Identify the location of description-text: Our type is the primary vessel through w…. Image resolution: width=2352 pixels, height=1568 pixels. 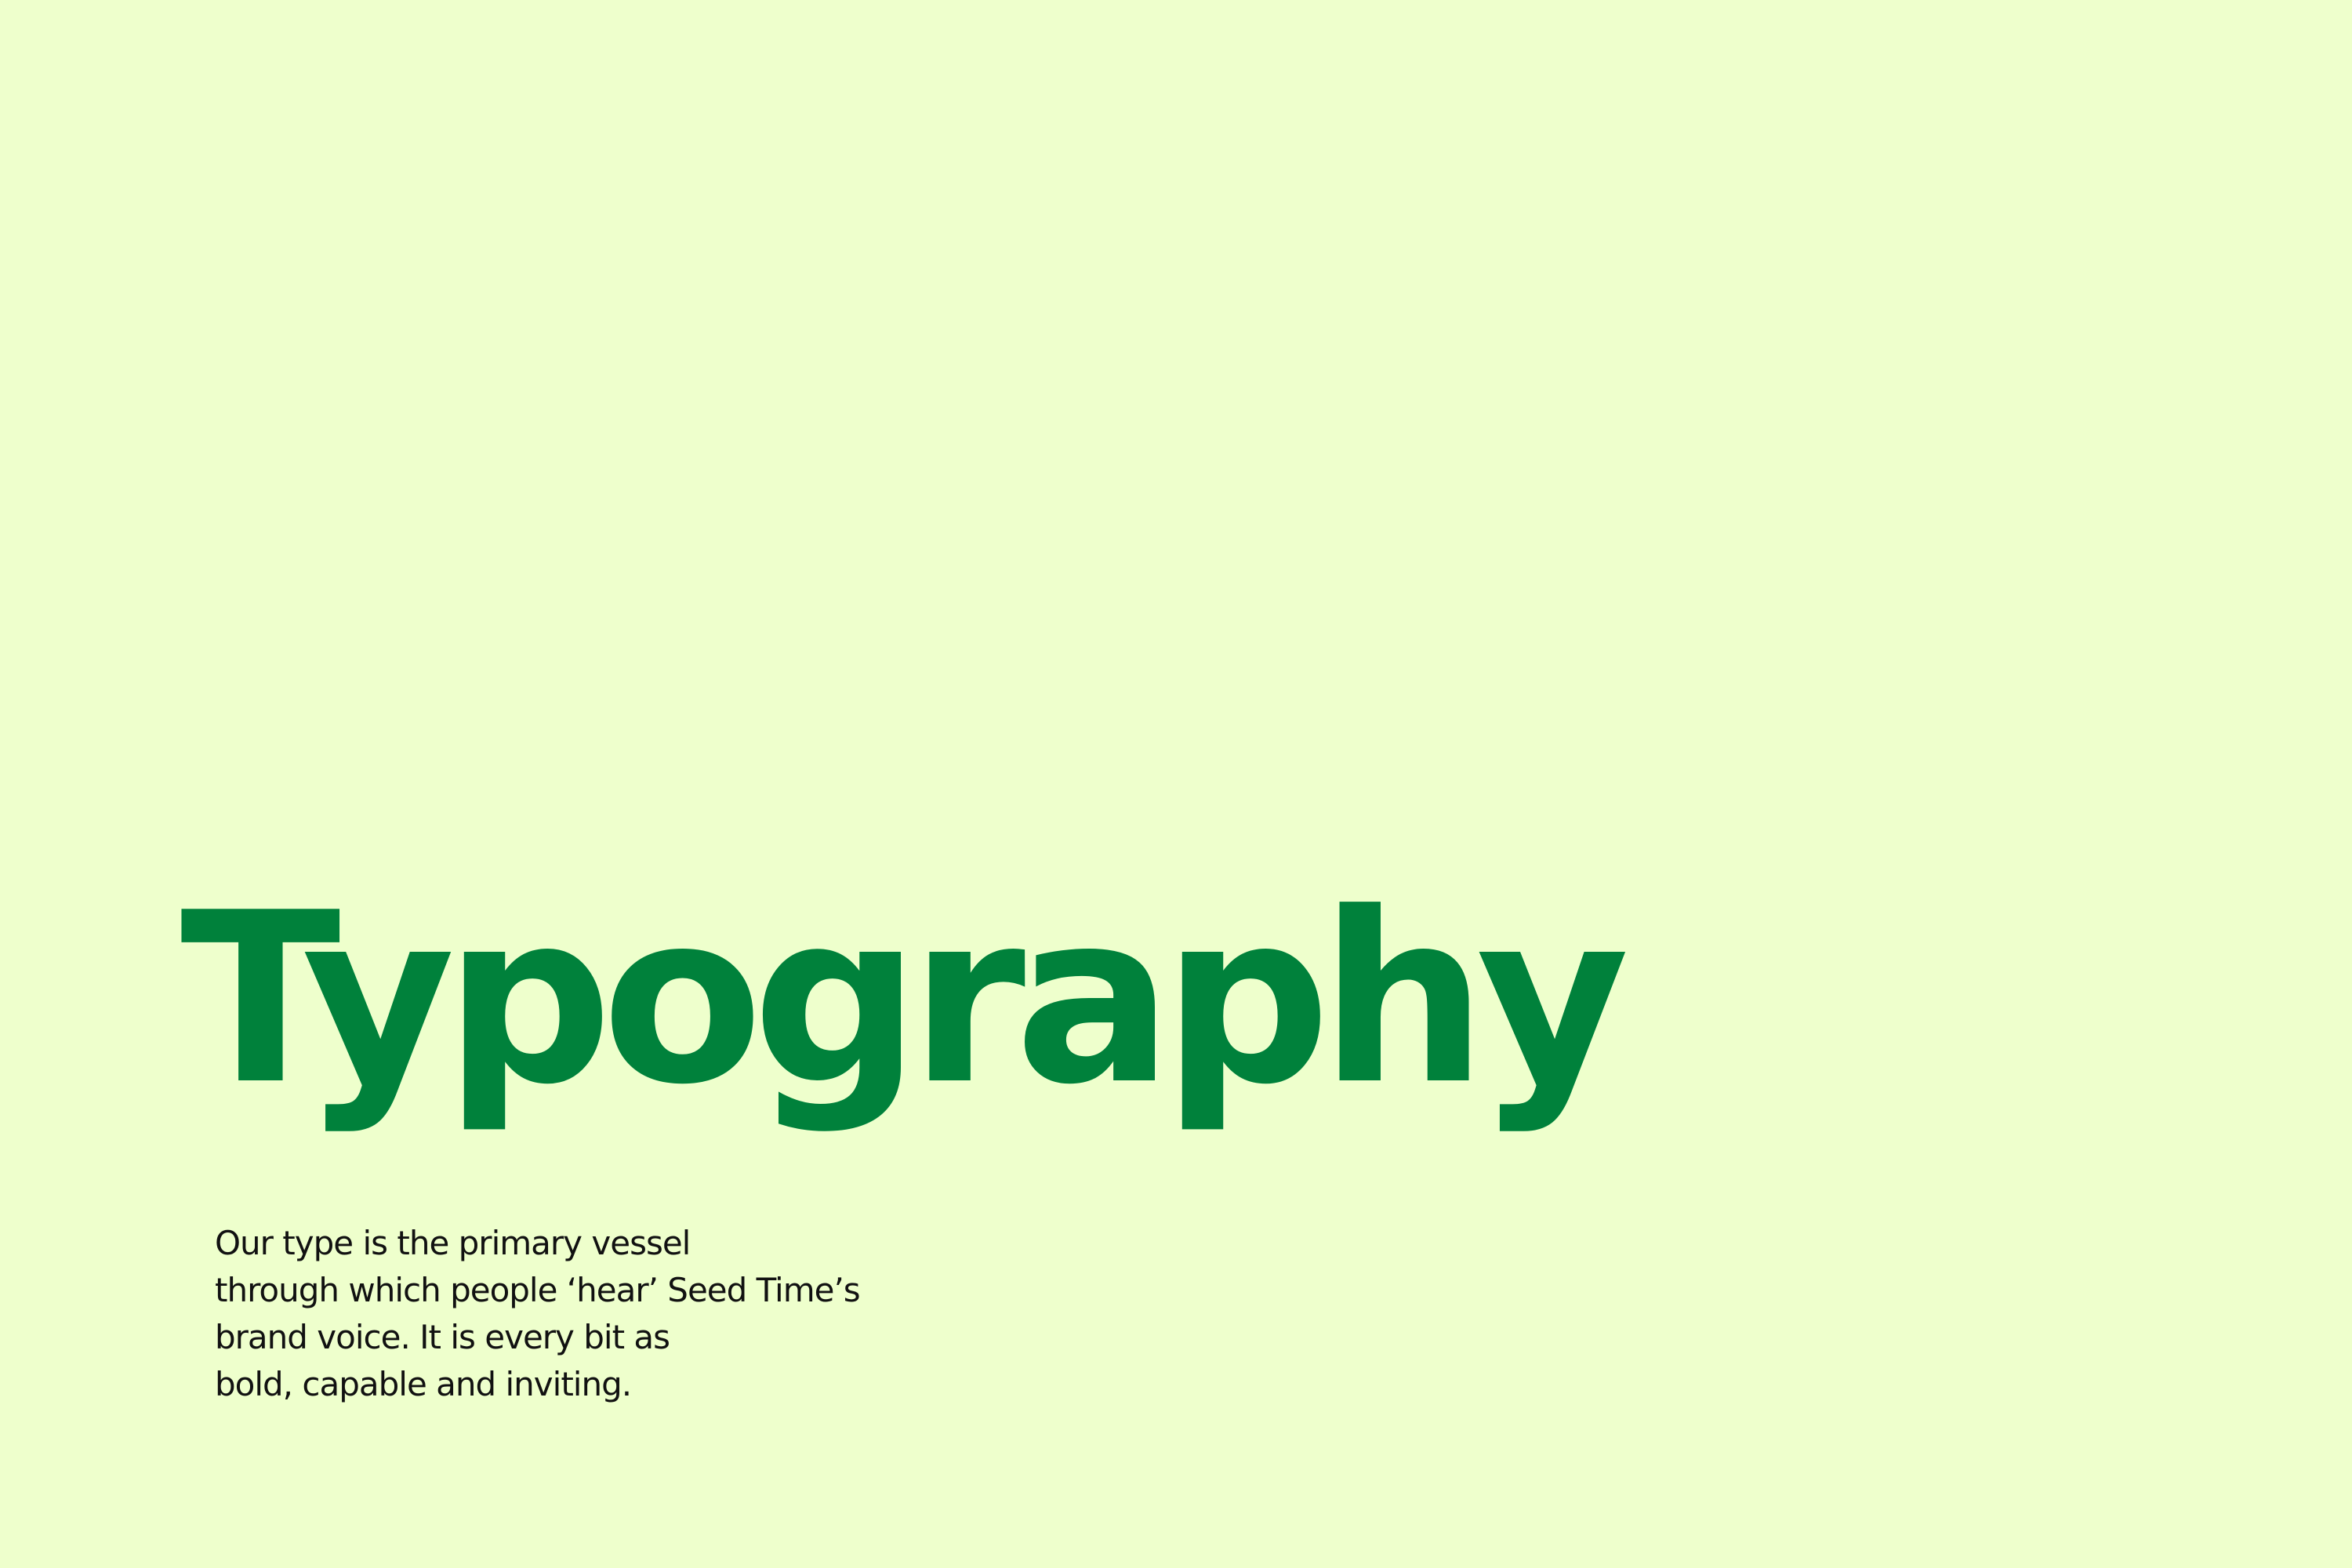
(607, 1314).